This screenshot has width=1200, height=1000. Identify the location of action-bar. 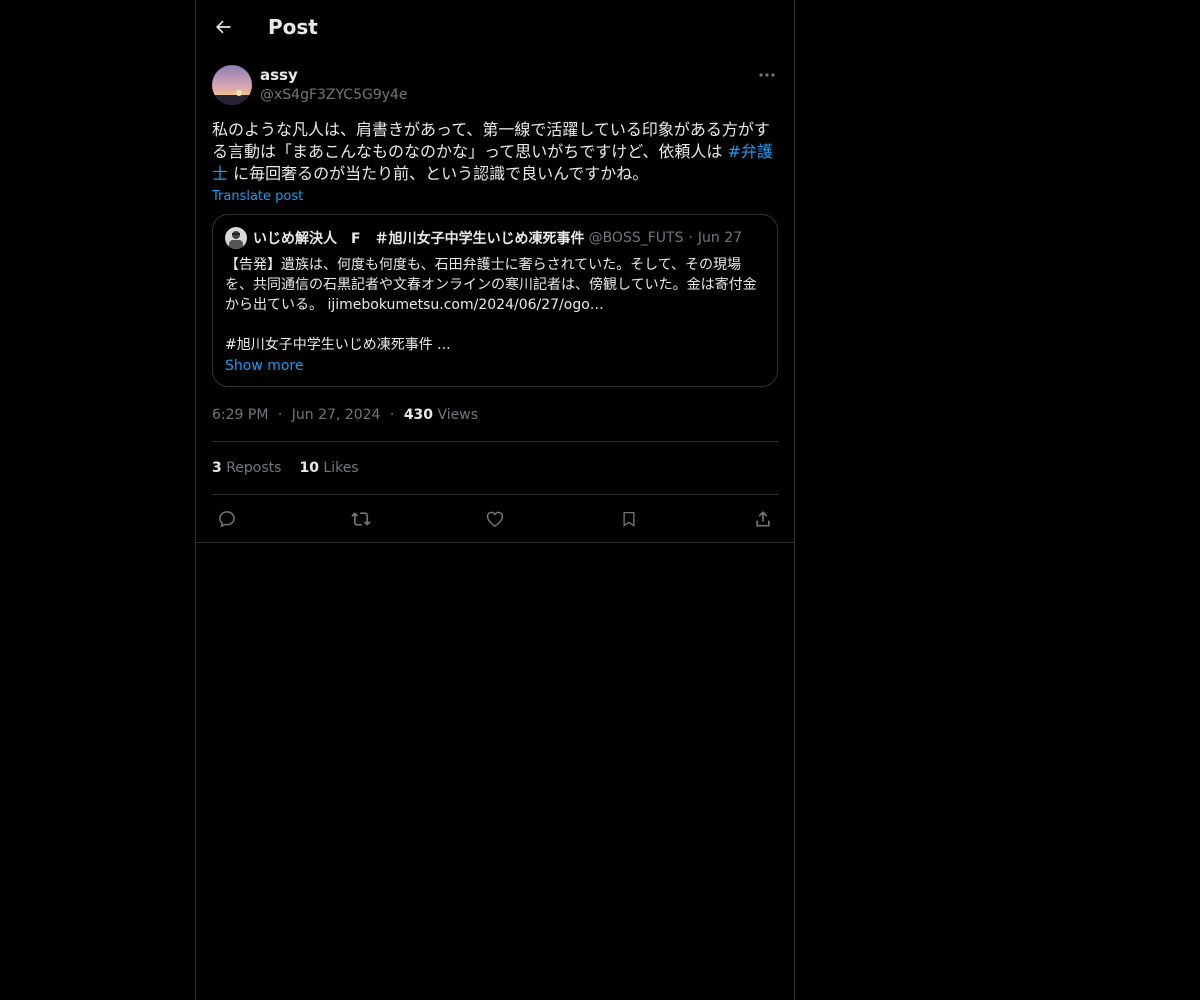
(495, 519).